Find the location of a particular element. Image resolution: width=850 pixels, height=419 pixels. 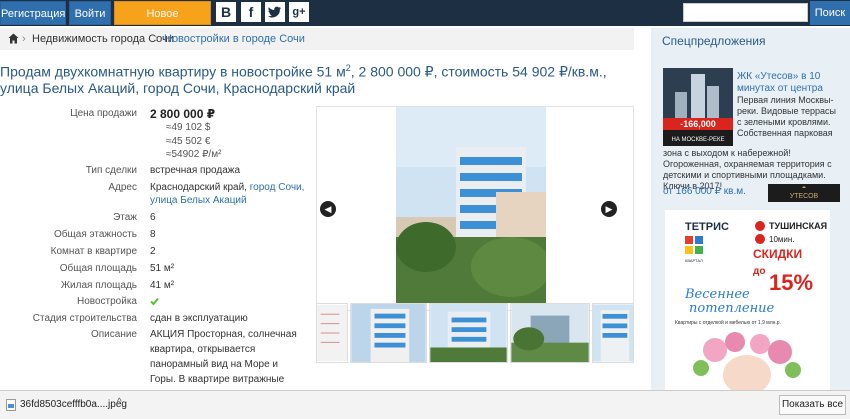

utesov-discount-caption: НА МОСКВЕ-РЕКЕ is located at coordinates (698, 140).